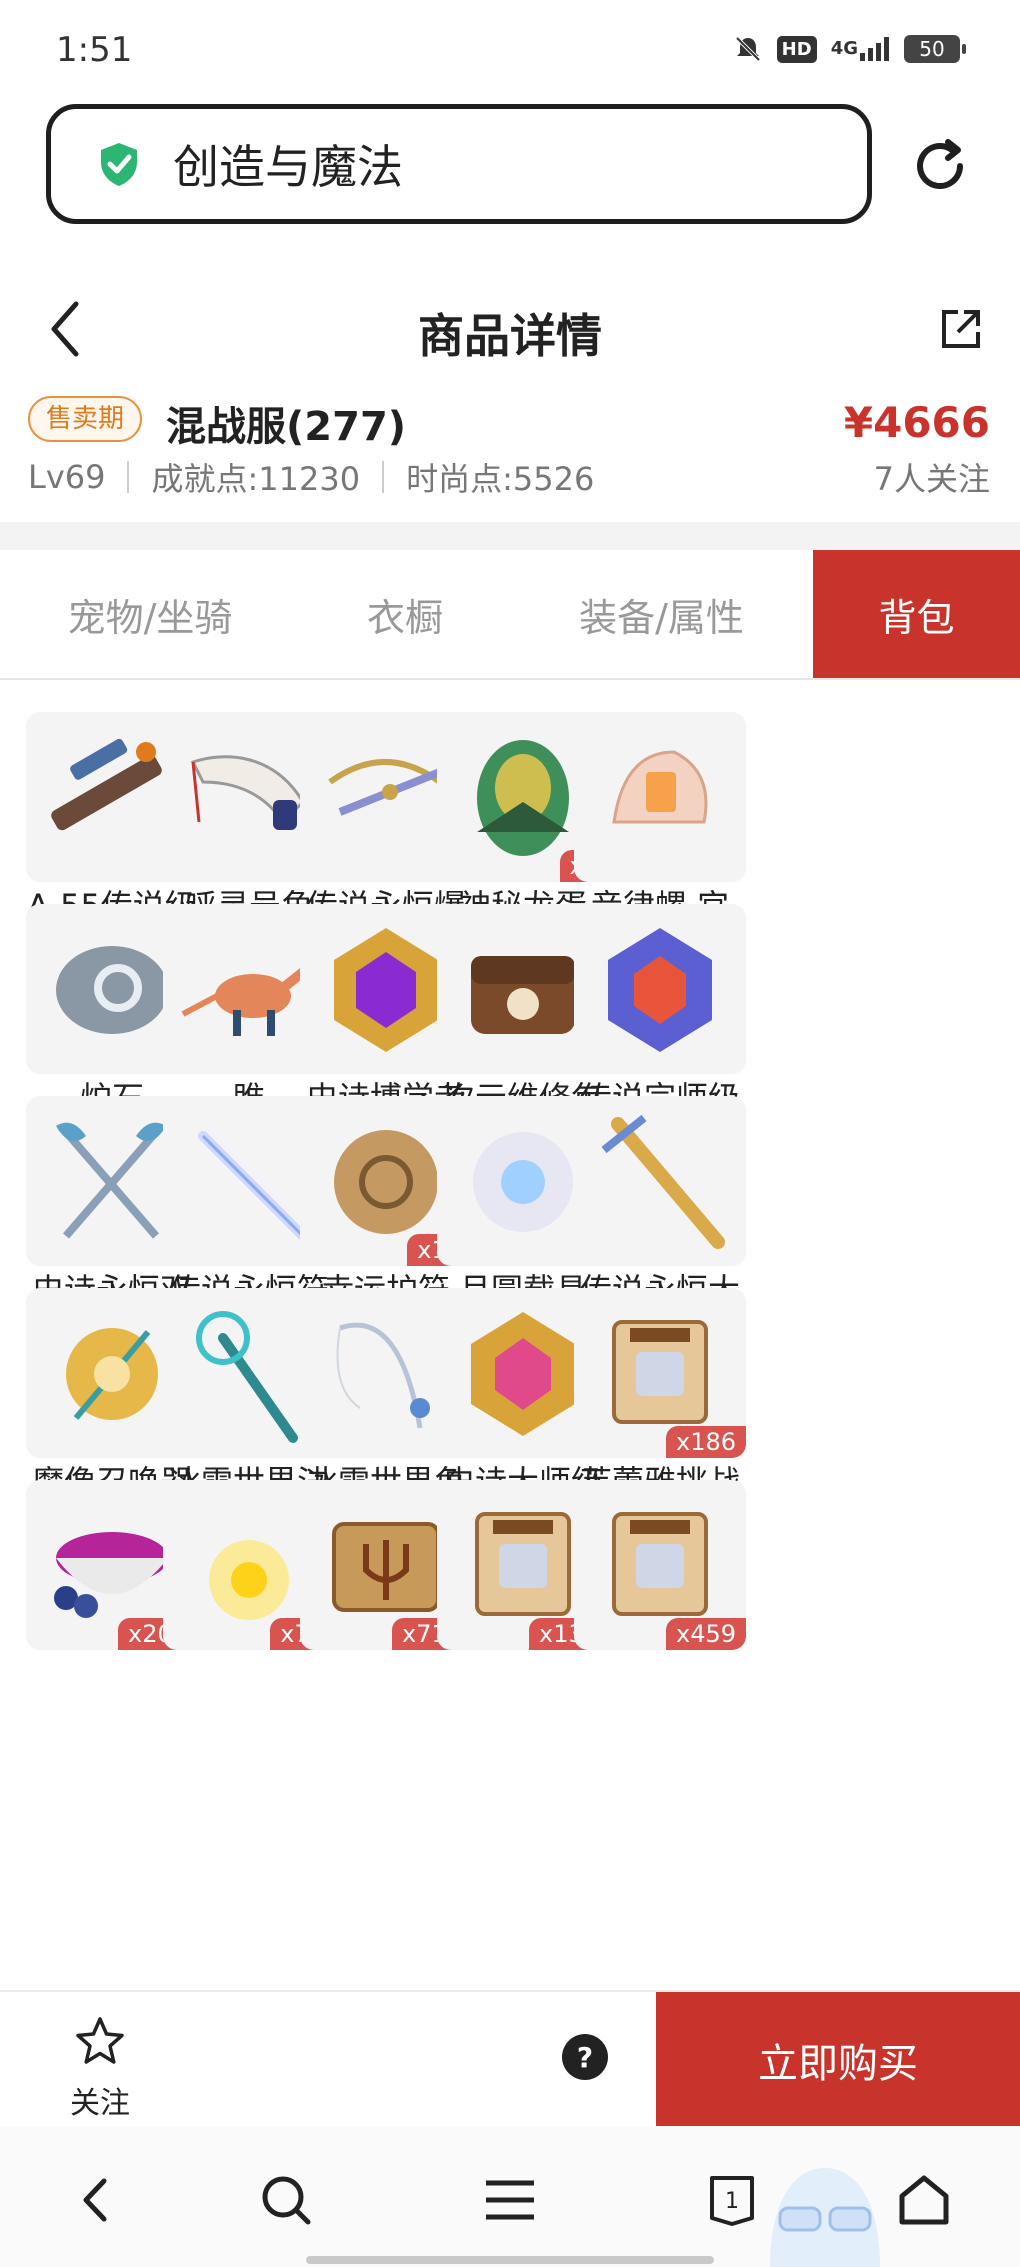  Describe the element at coordinates (85, 419) in the screenshot. I see `sale-status-badge: 售卖期` at that location.